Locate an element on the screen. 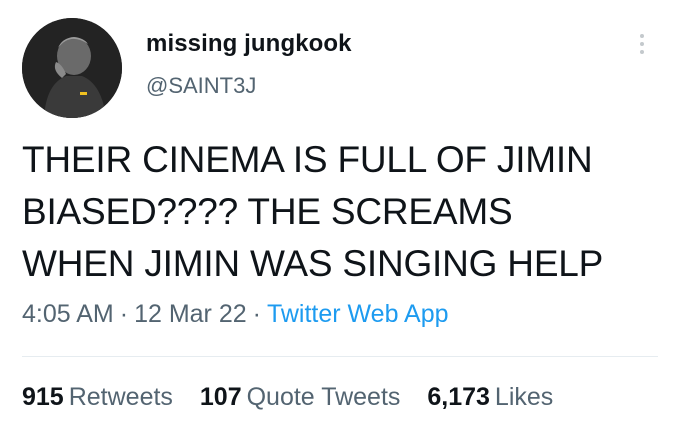 This screenshot has width=679, height=440. tweet-source-link: Twitter Web App is located at coordinates (358, 314).